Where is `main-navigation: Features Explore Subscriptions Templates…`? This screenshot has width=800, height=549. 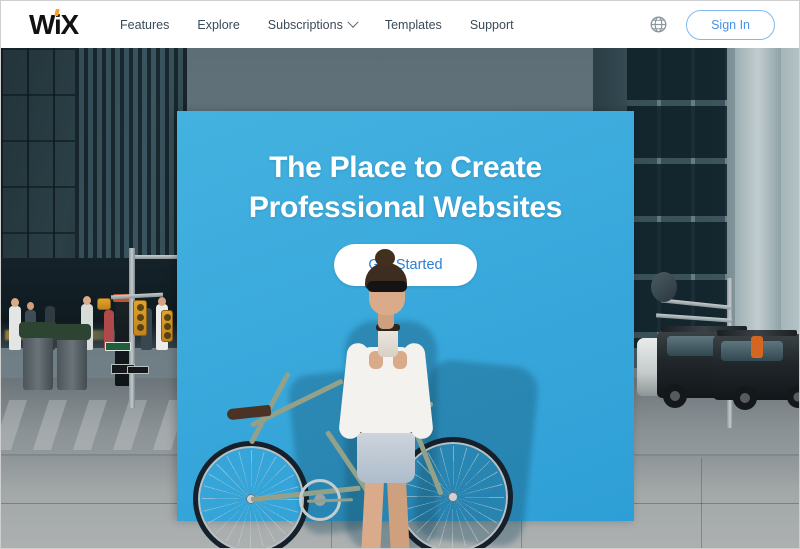 main-navigation: Features Explore Subscriptions Templates… is located at coordinates (317, 25).